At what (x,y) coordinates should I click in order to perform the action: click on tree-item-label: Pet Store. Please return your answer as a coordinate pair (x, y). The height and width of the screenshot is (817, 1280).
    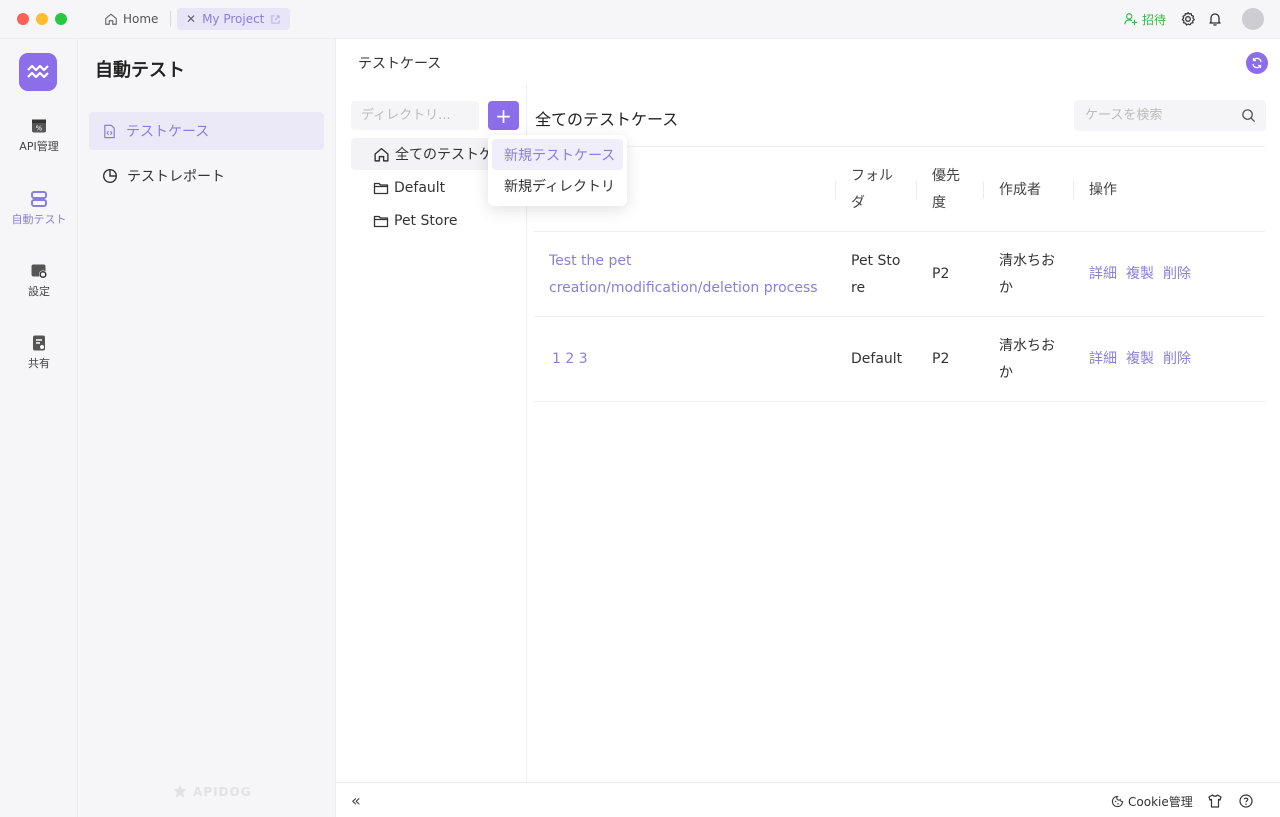
    Looking at the image, I should click on (426, 221).